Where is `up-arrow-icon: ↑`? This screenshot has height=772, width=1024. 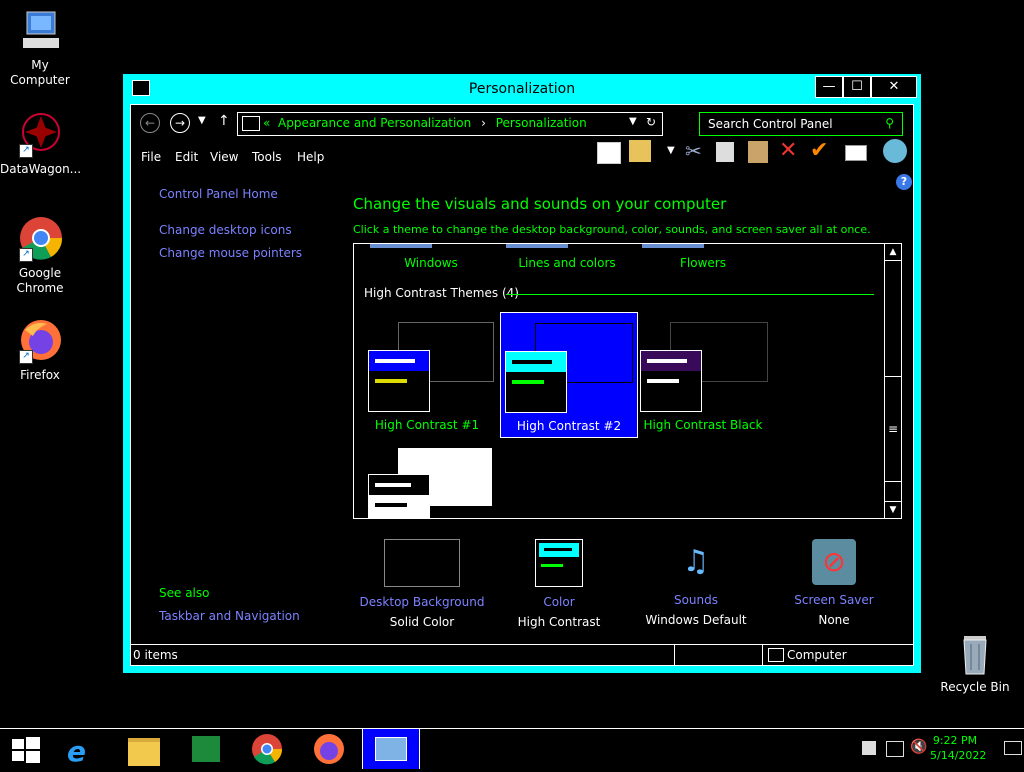 up-arrow-icon: ↑ is located at coordinates (224, 121).